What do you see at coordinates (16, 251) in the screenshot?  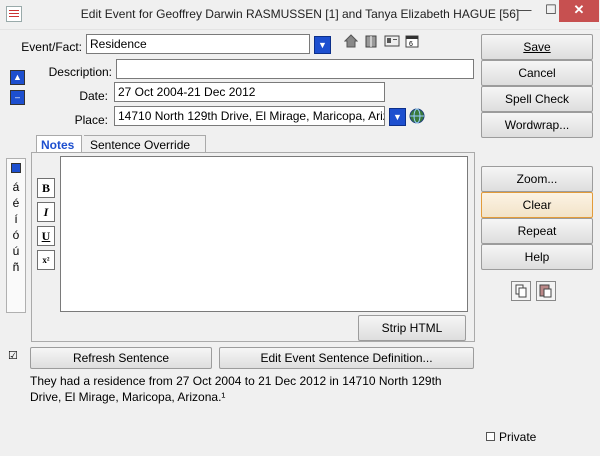 I see `char-u-acute: ú` at bounding box center [16, 251].